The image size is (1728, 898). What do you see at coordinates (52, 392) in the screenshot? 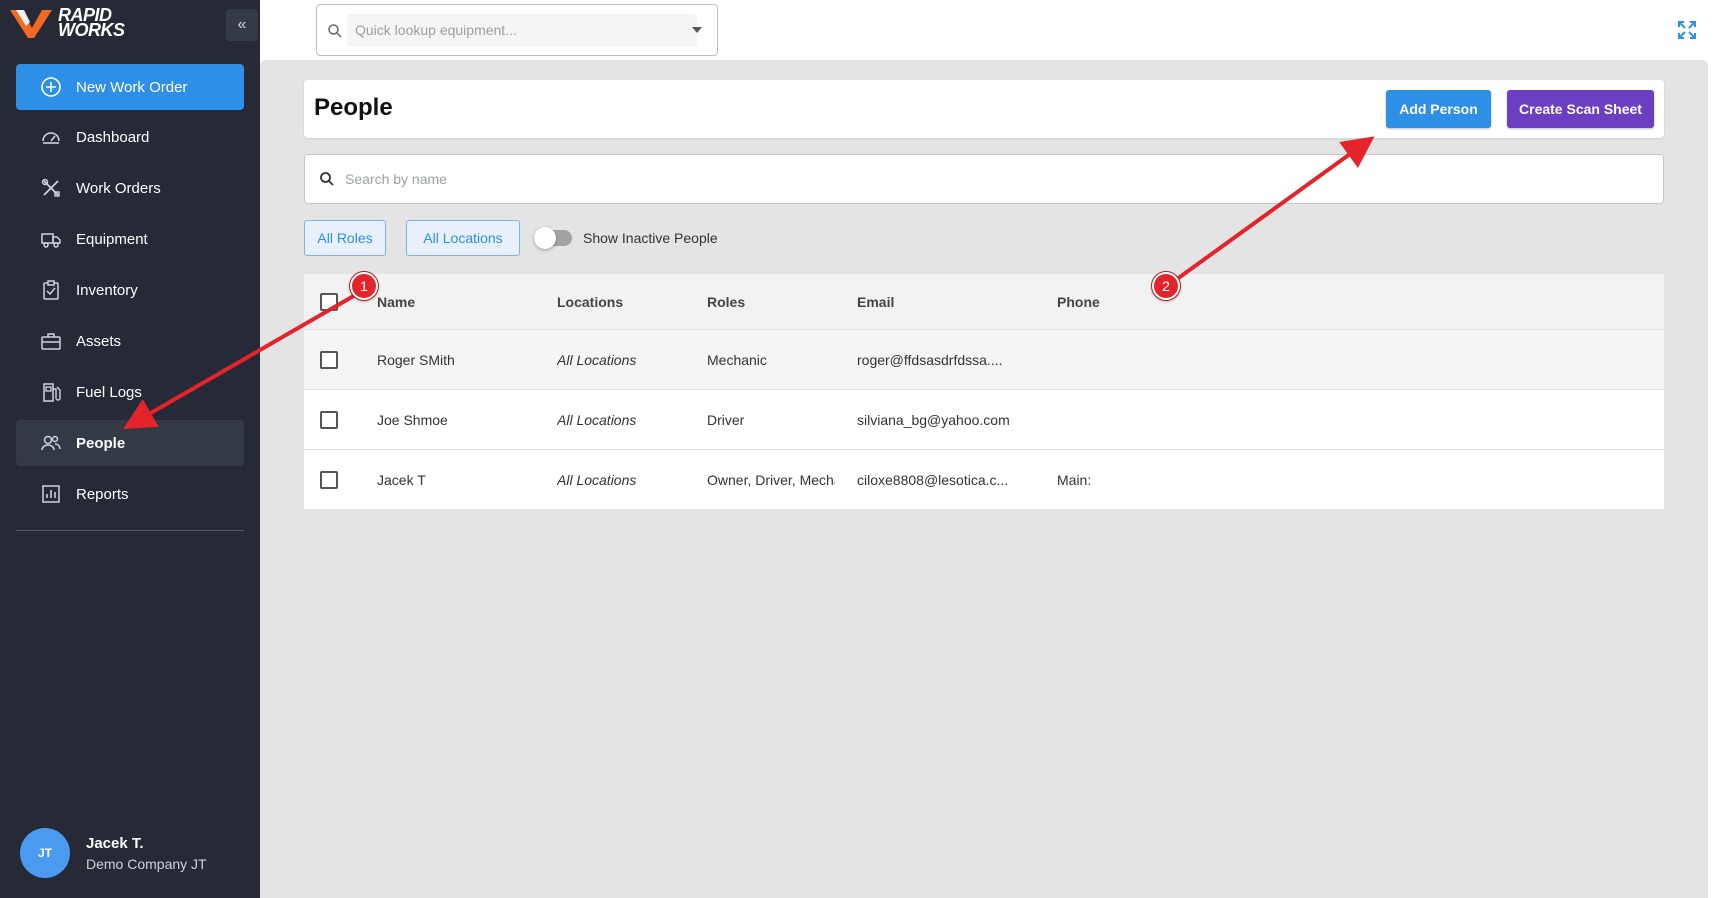
I see `fuel-pump-icon` at bounding box center [52, 392].